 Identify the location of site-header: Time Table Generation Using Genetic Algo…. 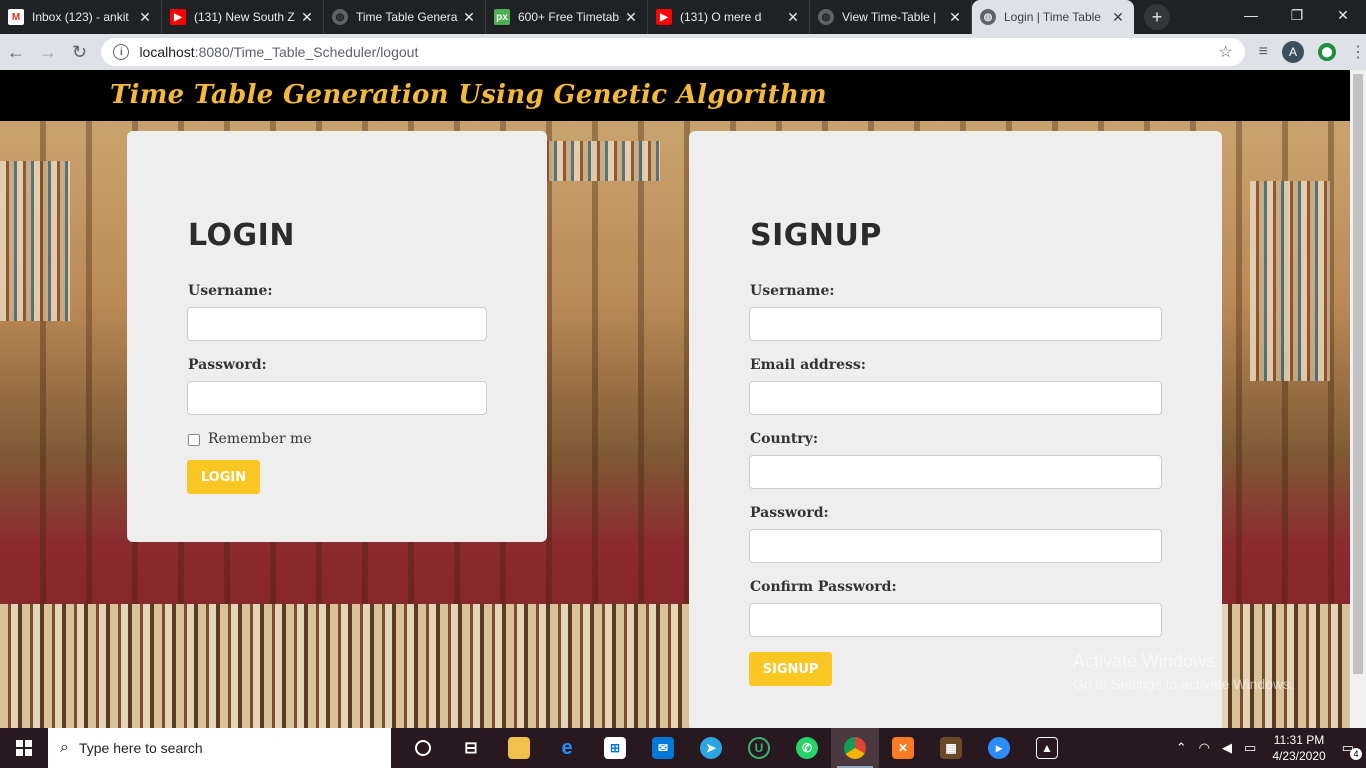
(675, 95).